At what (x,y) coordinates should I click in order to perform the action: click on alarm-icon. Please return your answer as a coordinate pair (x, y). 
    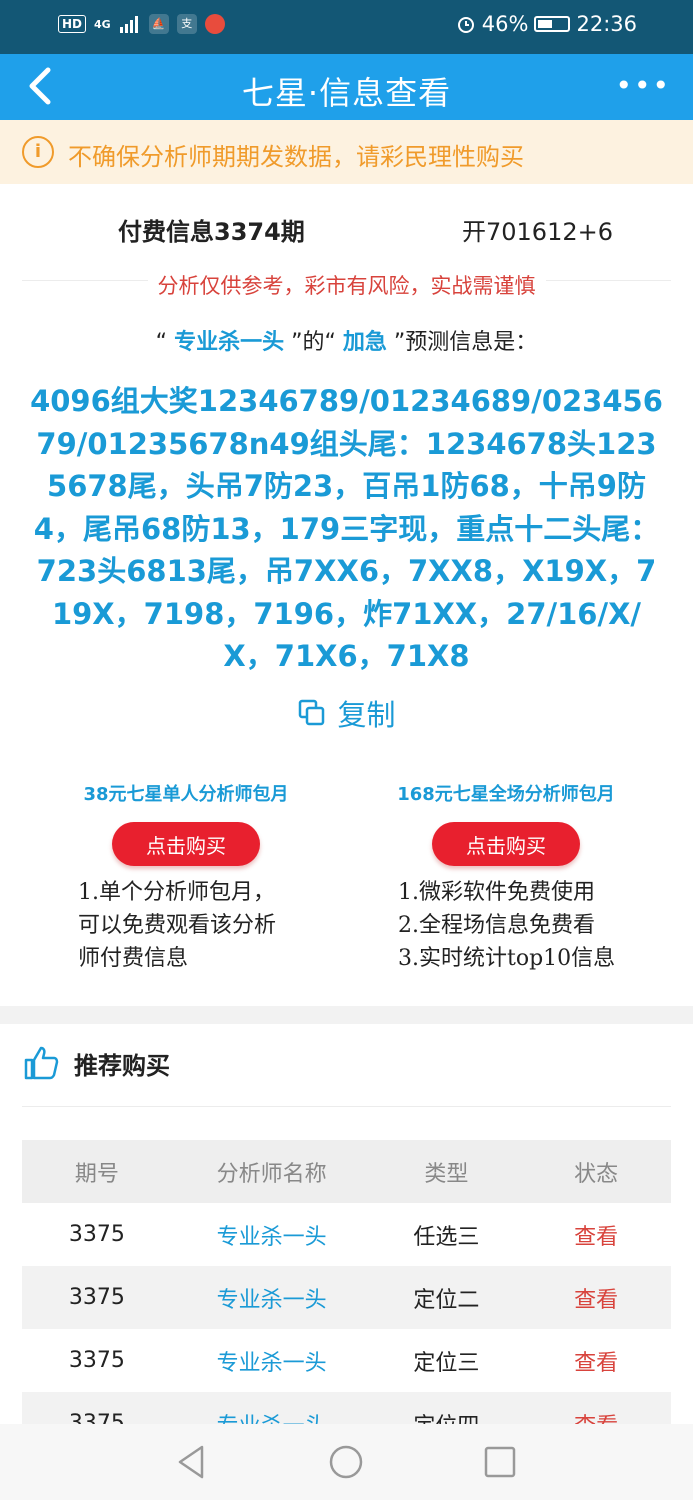
    Looking at the image, I should click on (465, 25).